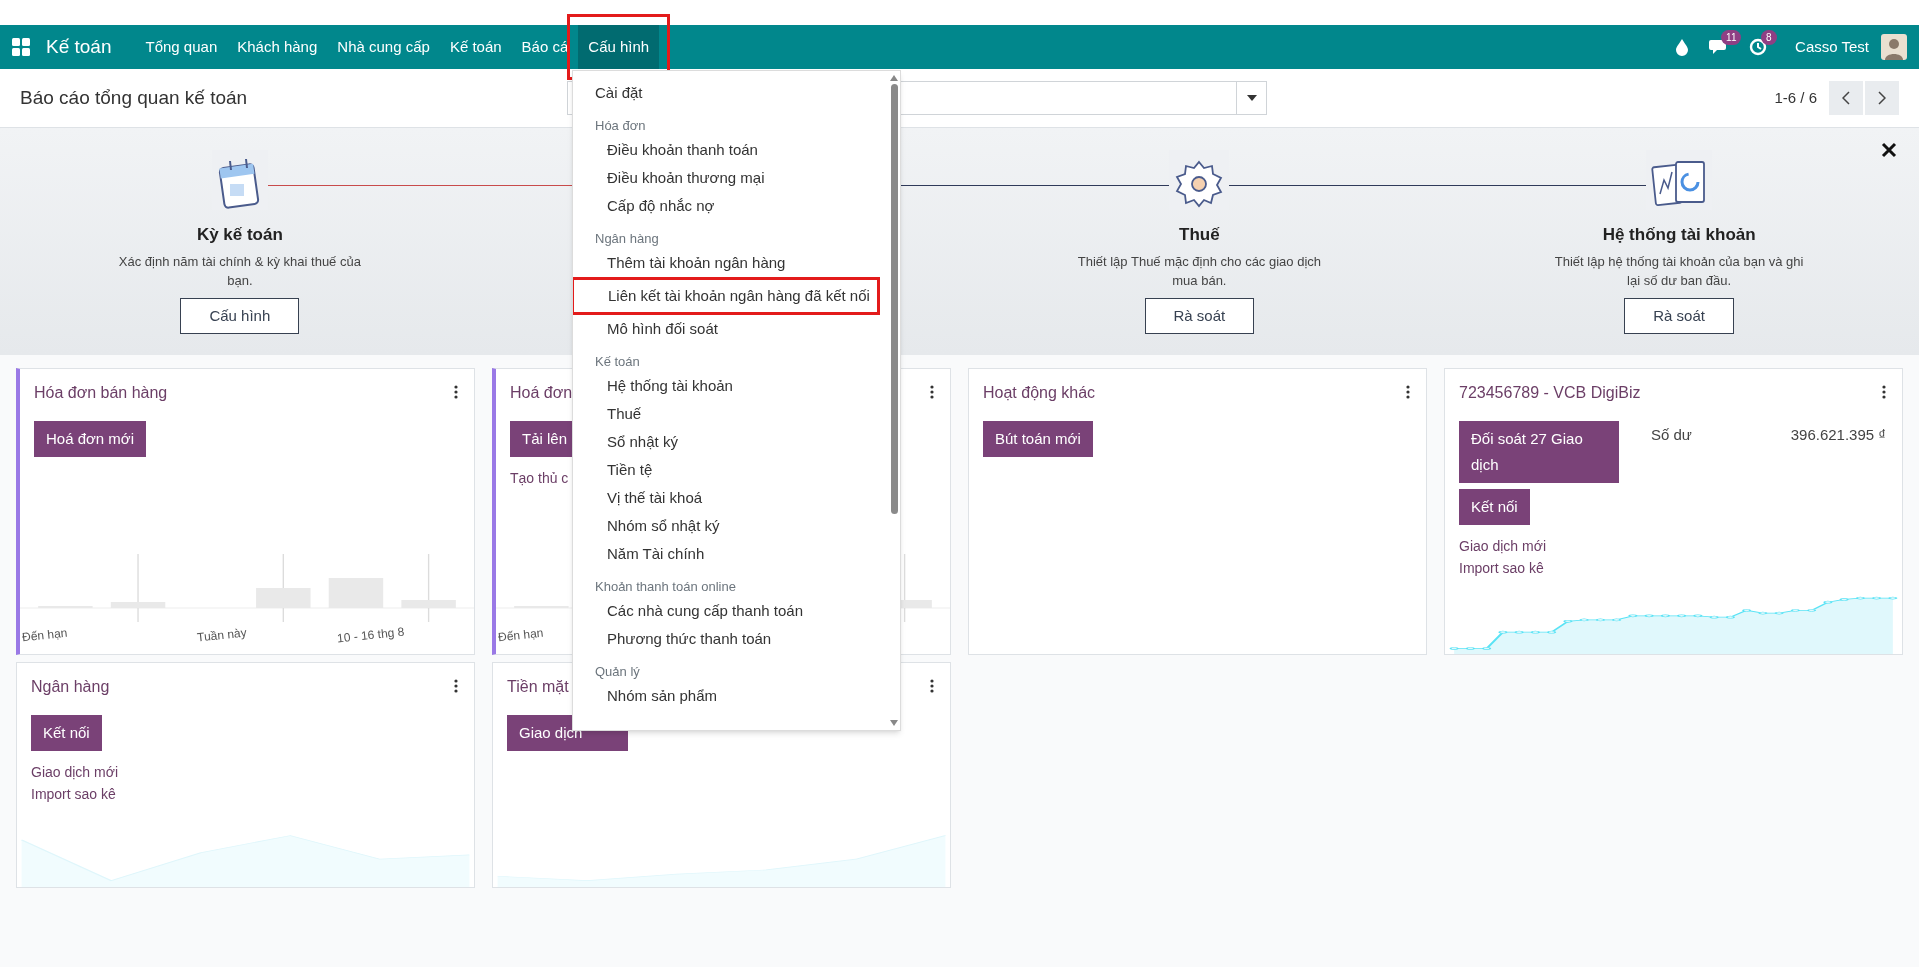 The image size is (1919, 967). What do you see at coordinates (1251, 98) in the screenshot?
I see `caret-icon` at bounding box center [1251, 98].